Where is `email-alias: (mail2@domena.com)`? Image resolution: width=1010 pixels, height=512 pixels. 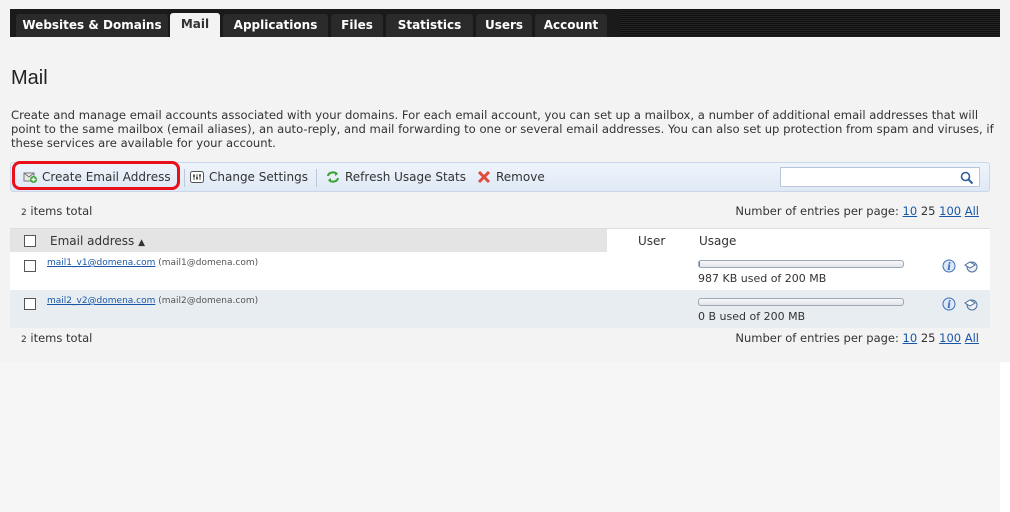 email-alias: (mail2@domena.com) is located at coordinates (208, 301).